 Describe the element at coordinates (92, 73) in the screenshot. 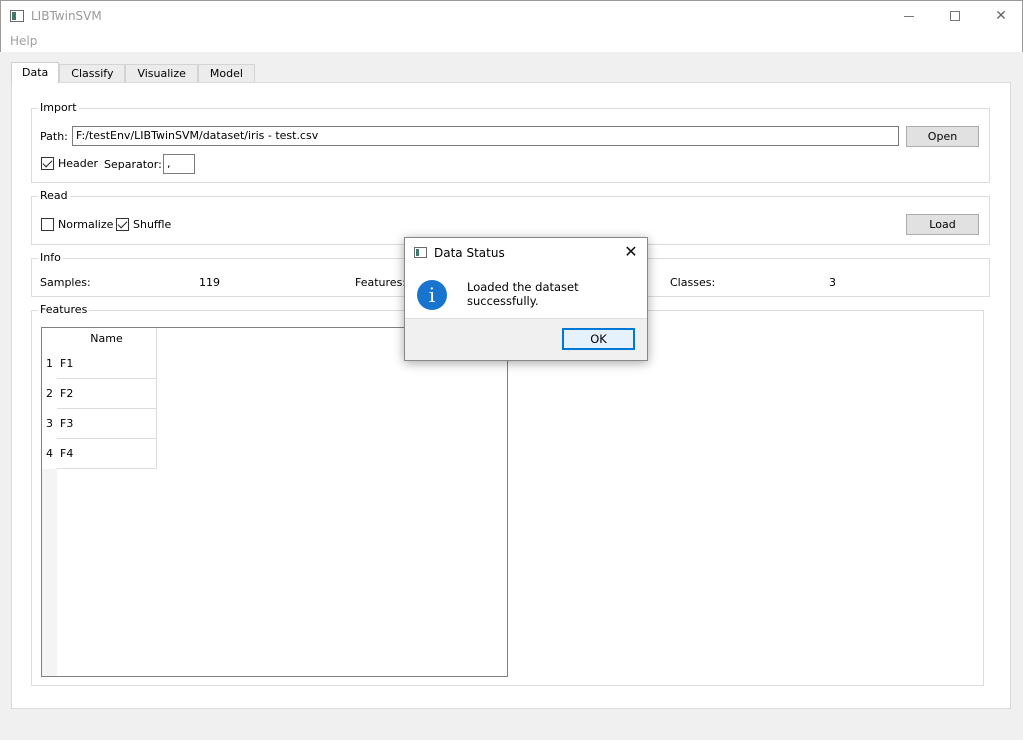

I see `tab-classify: Classify` at that location.